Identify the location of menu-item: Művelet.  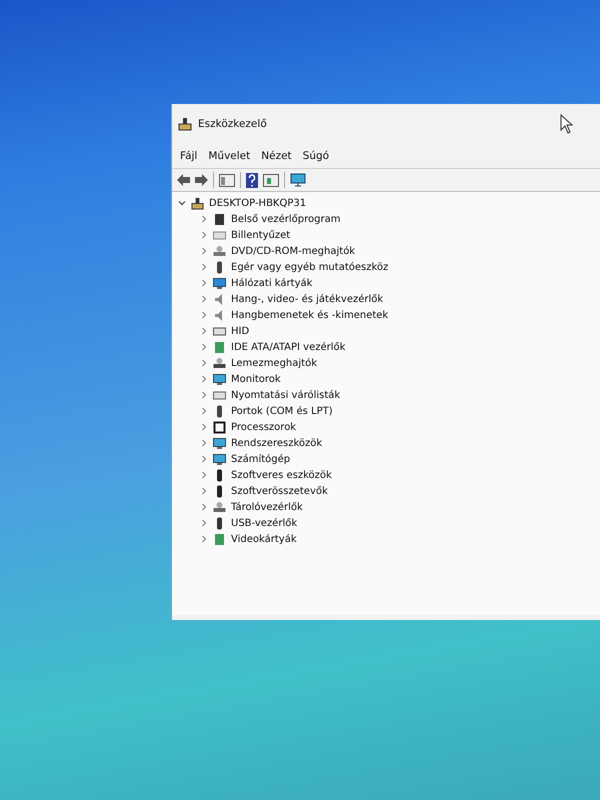
(229, 156).